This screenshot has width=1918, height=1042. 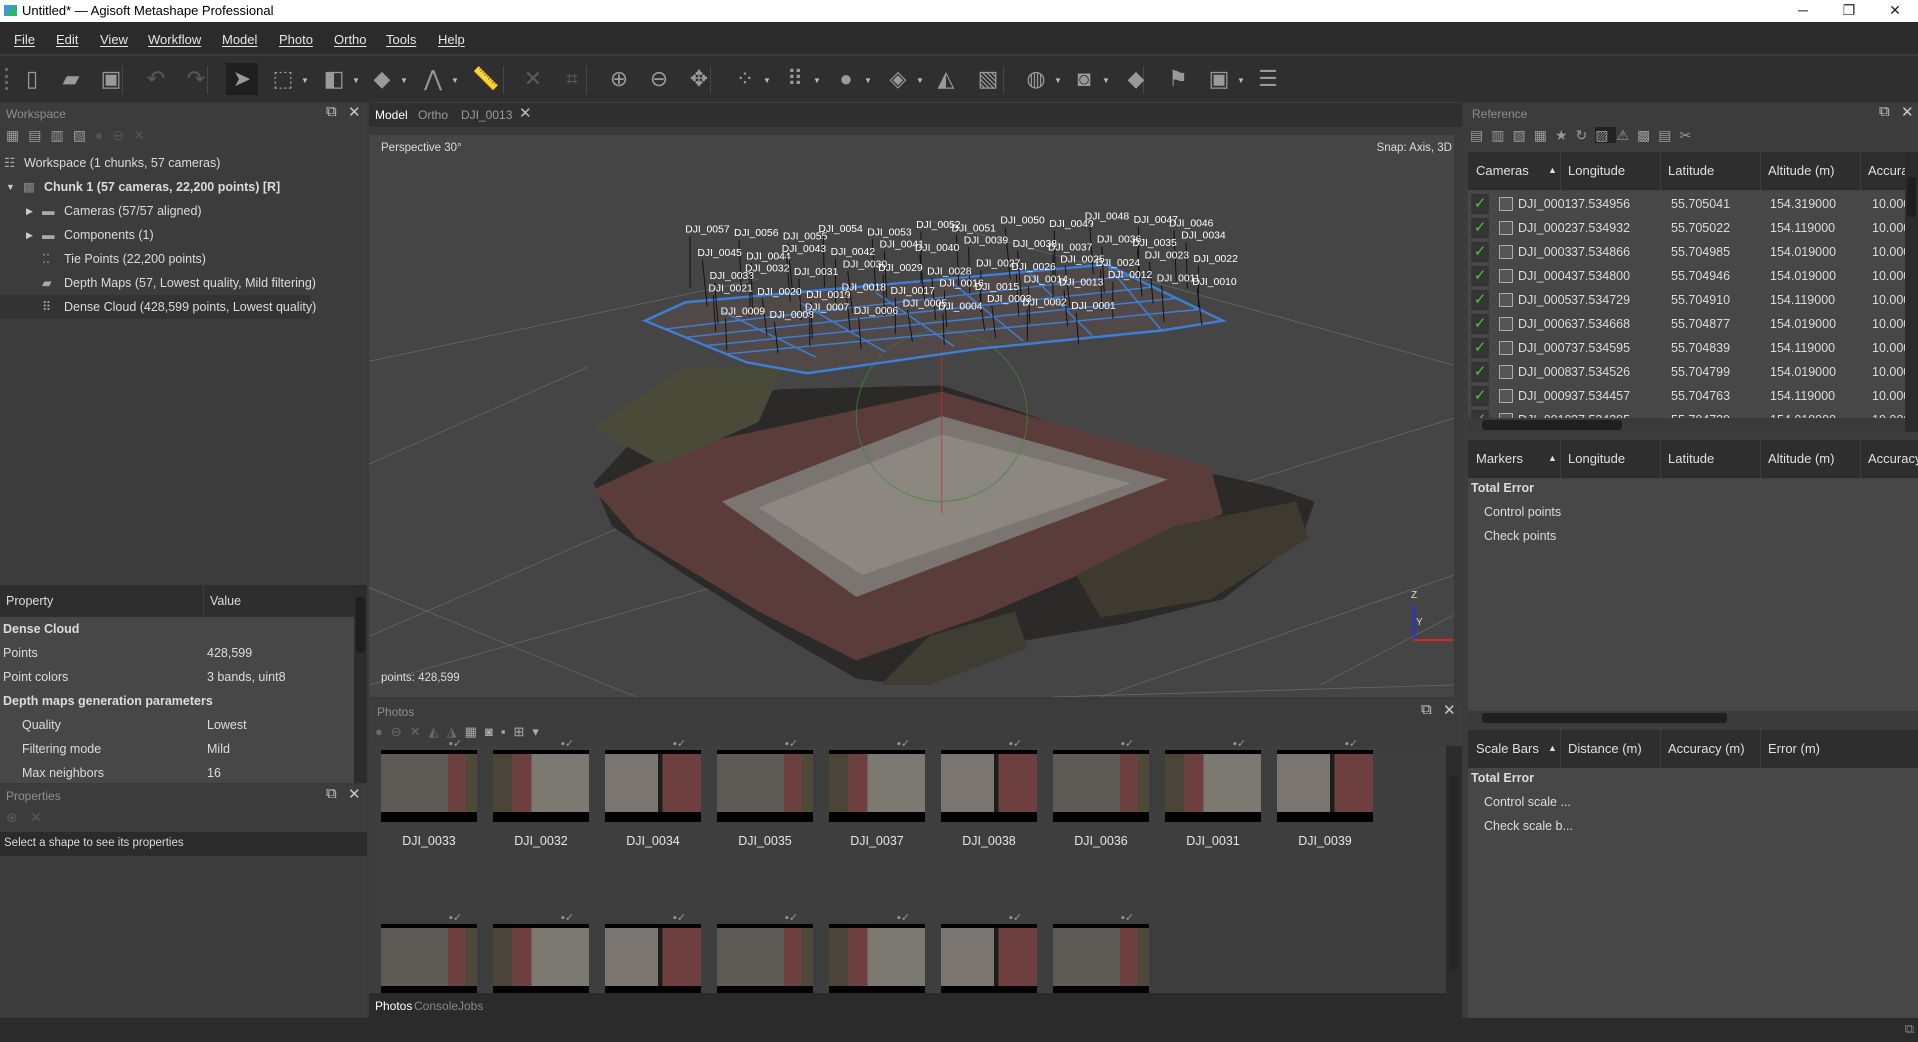 What do you see at coordinates (1686, 512) in the screenshot?
I see `summary-row: Control points` at bounding box center [1686, 512].